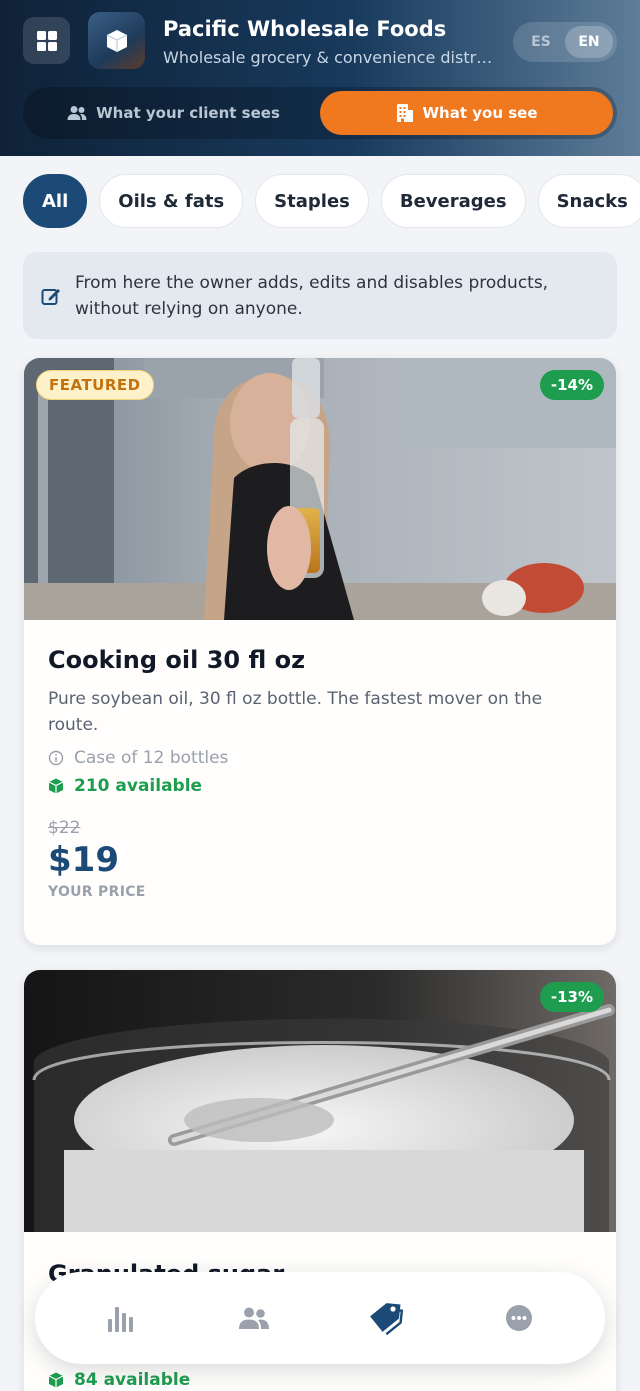 The height and width of the screenshot is (1391, 640). I want to click on nav-clients, so click(254, 1318).